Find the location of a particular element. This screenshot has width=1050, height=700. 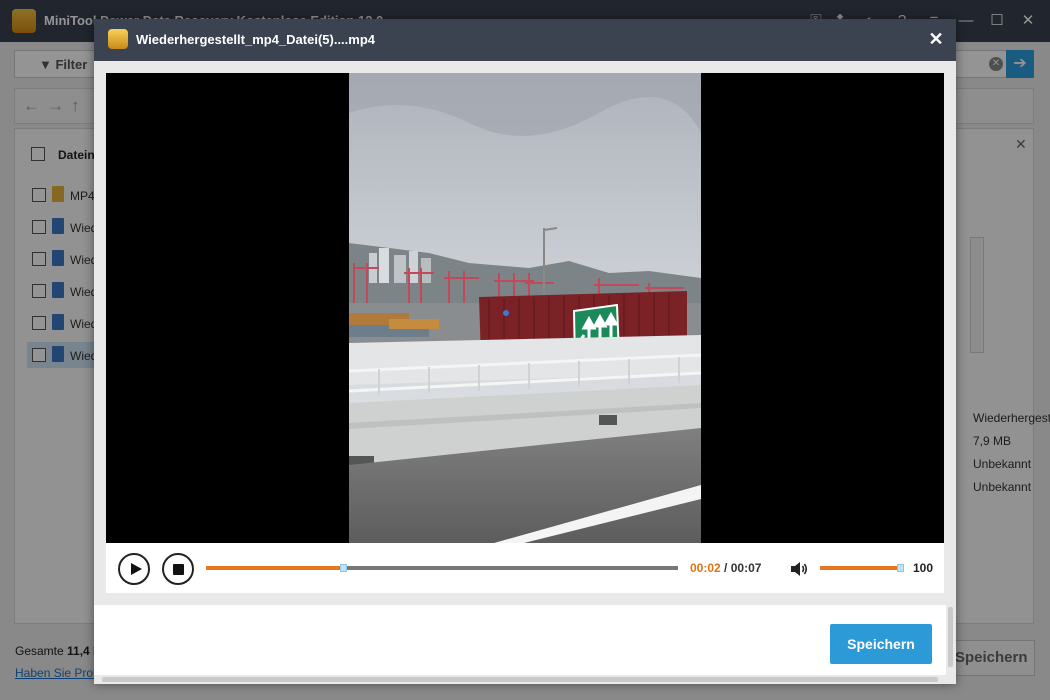

current-time: 00:02 is located at coordinates (705, 568).